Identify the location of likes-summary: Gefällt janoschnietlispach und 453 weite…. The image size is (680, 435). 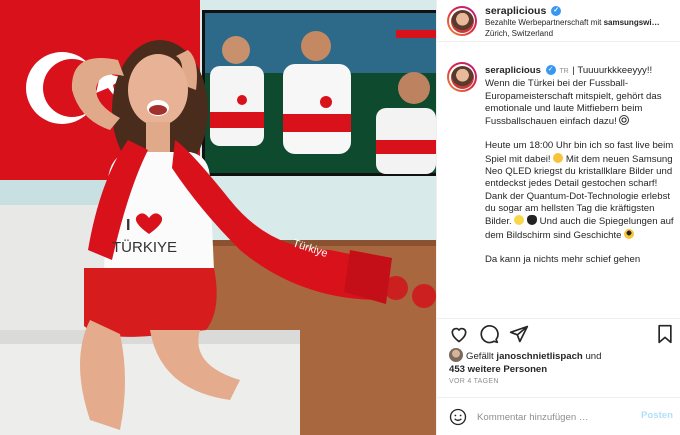
(561, 362).